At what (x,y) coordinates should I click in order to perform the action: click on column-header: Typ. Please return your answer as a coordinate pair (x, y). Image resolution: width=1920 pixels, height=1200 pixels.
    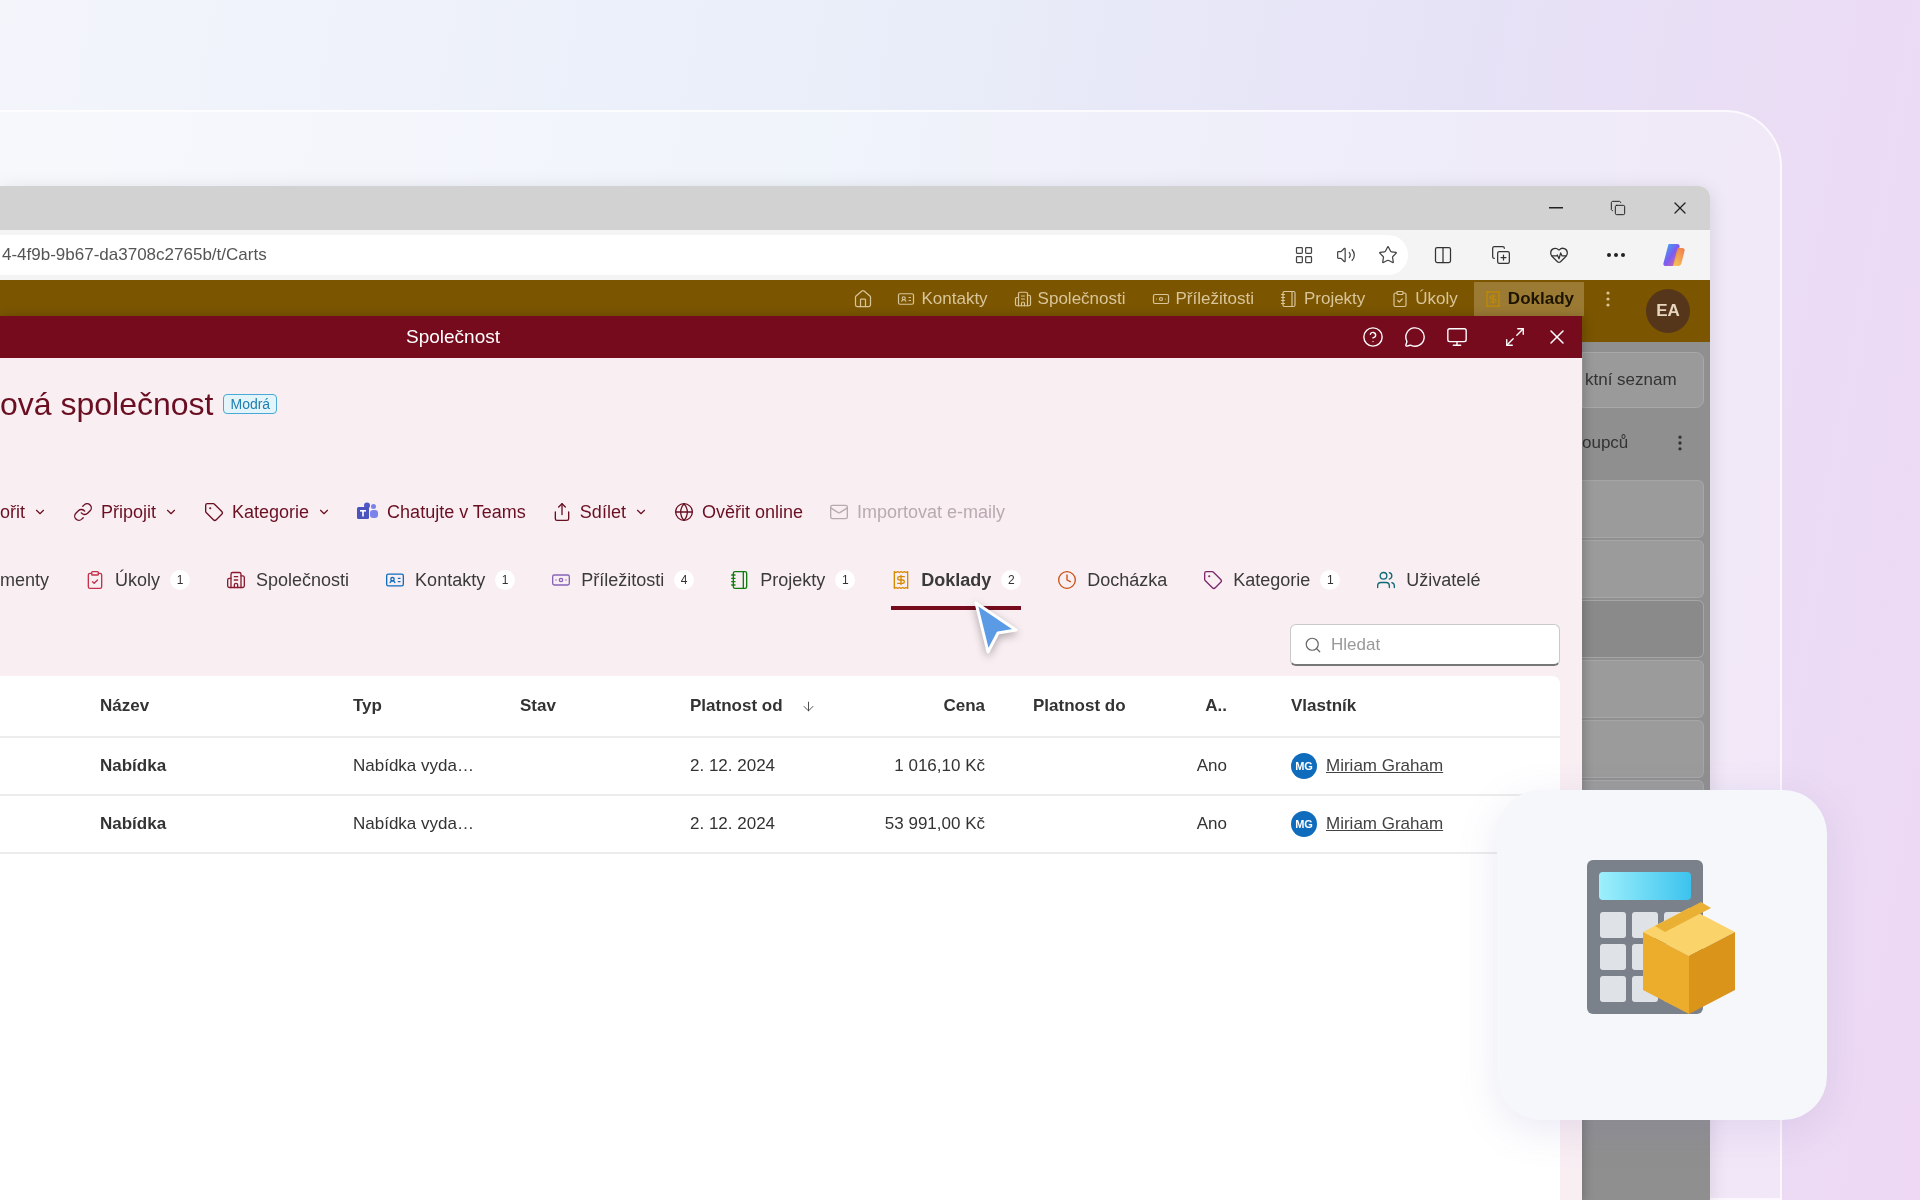
    Looking at the image, I should click on (367, 706).